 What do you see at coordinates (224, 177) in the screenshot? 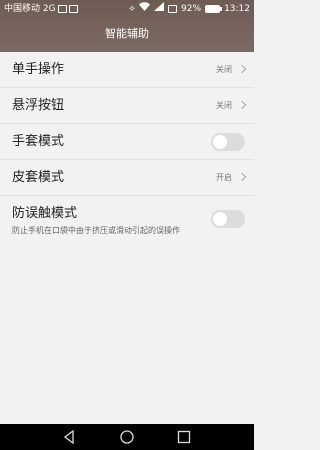
I see `setting-value: 开启` at bounding box center [224, 177].